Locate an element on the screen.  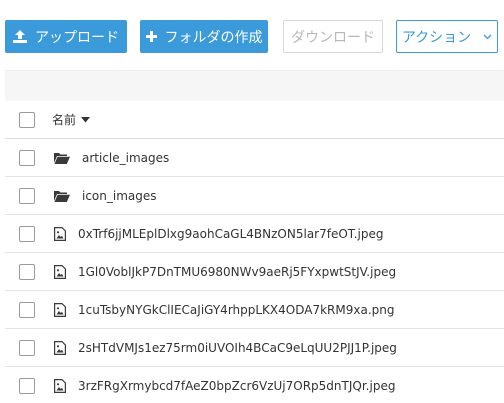
create-folder-button-label: フォルダの作成 is located at coordinates (213, 37).